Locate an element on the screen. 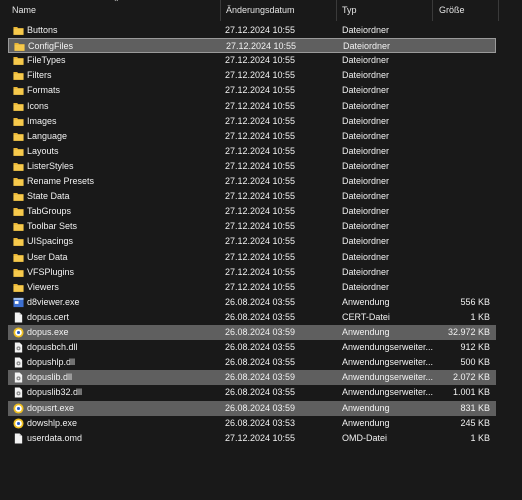 This screenshot has width=522, height=500. file-row: User Data 27.12.2024 10:55 Dateiordner is located at coordinates (252, 257).